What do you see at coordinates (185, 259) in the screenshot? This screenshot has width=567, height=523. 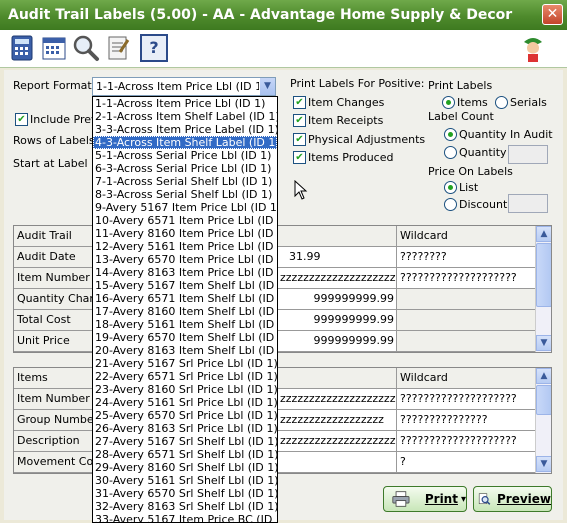 I see `dropdown-option: 13-Avery 6570 Item Price Lbl (ID 1)` at bounding box center [185, 259].